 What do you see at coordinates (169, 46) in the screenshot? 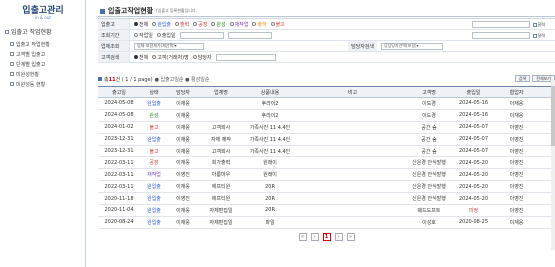
I see `company-select: 업체-포함체가(제선택)▾` at bounding box center [169, 46].